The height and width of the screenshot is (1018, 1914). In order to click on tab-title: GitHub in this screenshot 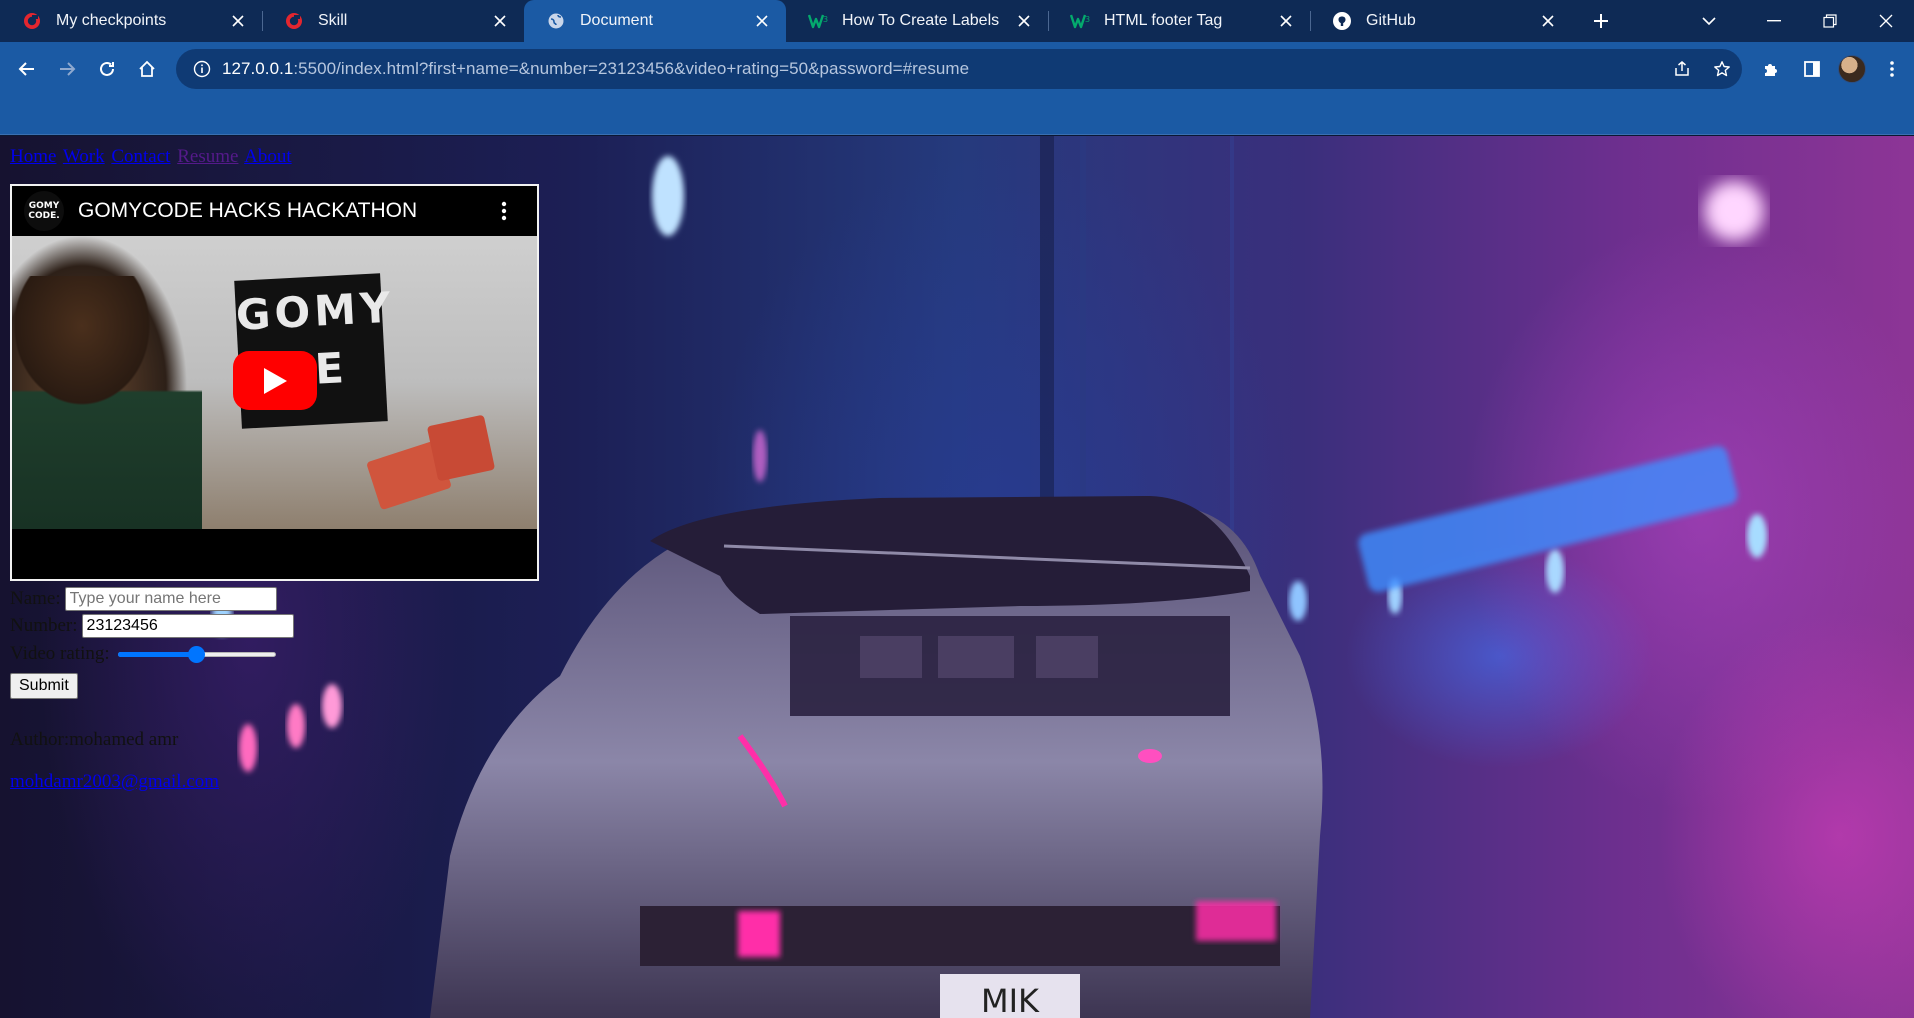, I will do `click(1391, 20)`.